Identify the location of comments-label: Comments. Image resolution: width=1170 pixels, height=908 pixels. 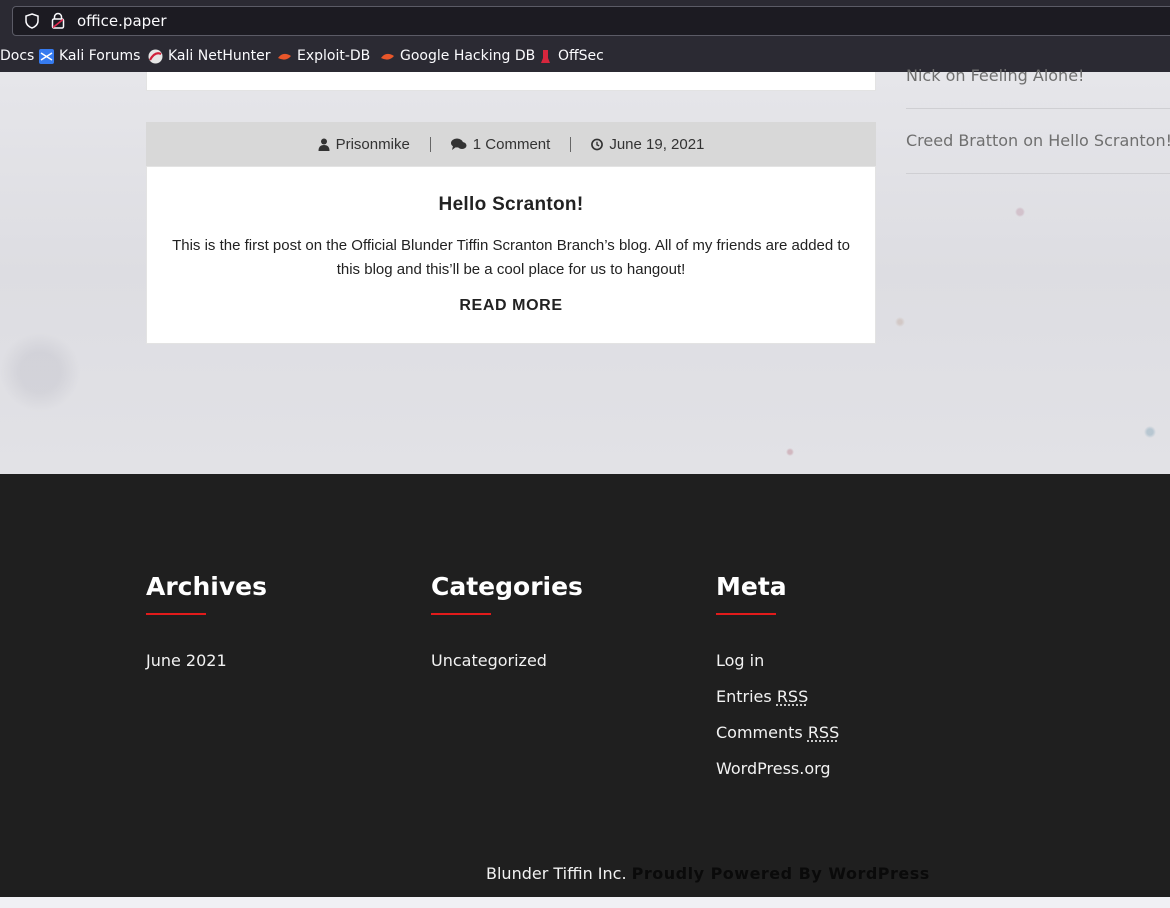
(762, 732).